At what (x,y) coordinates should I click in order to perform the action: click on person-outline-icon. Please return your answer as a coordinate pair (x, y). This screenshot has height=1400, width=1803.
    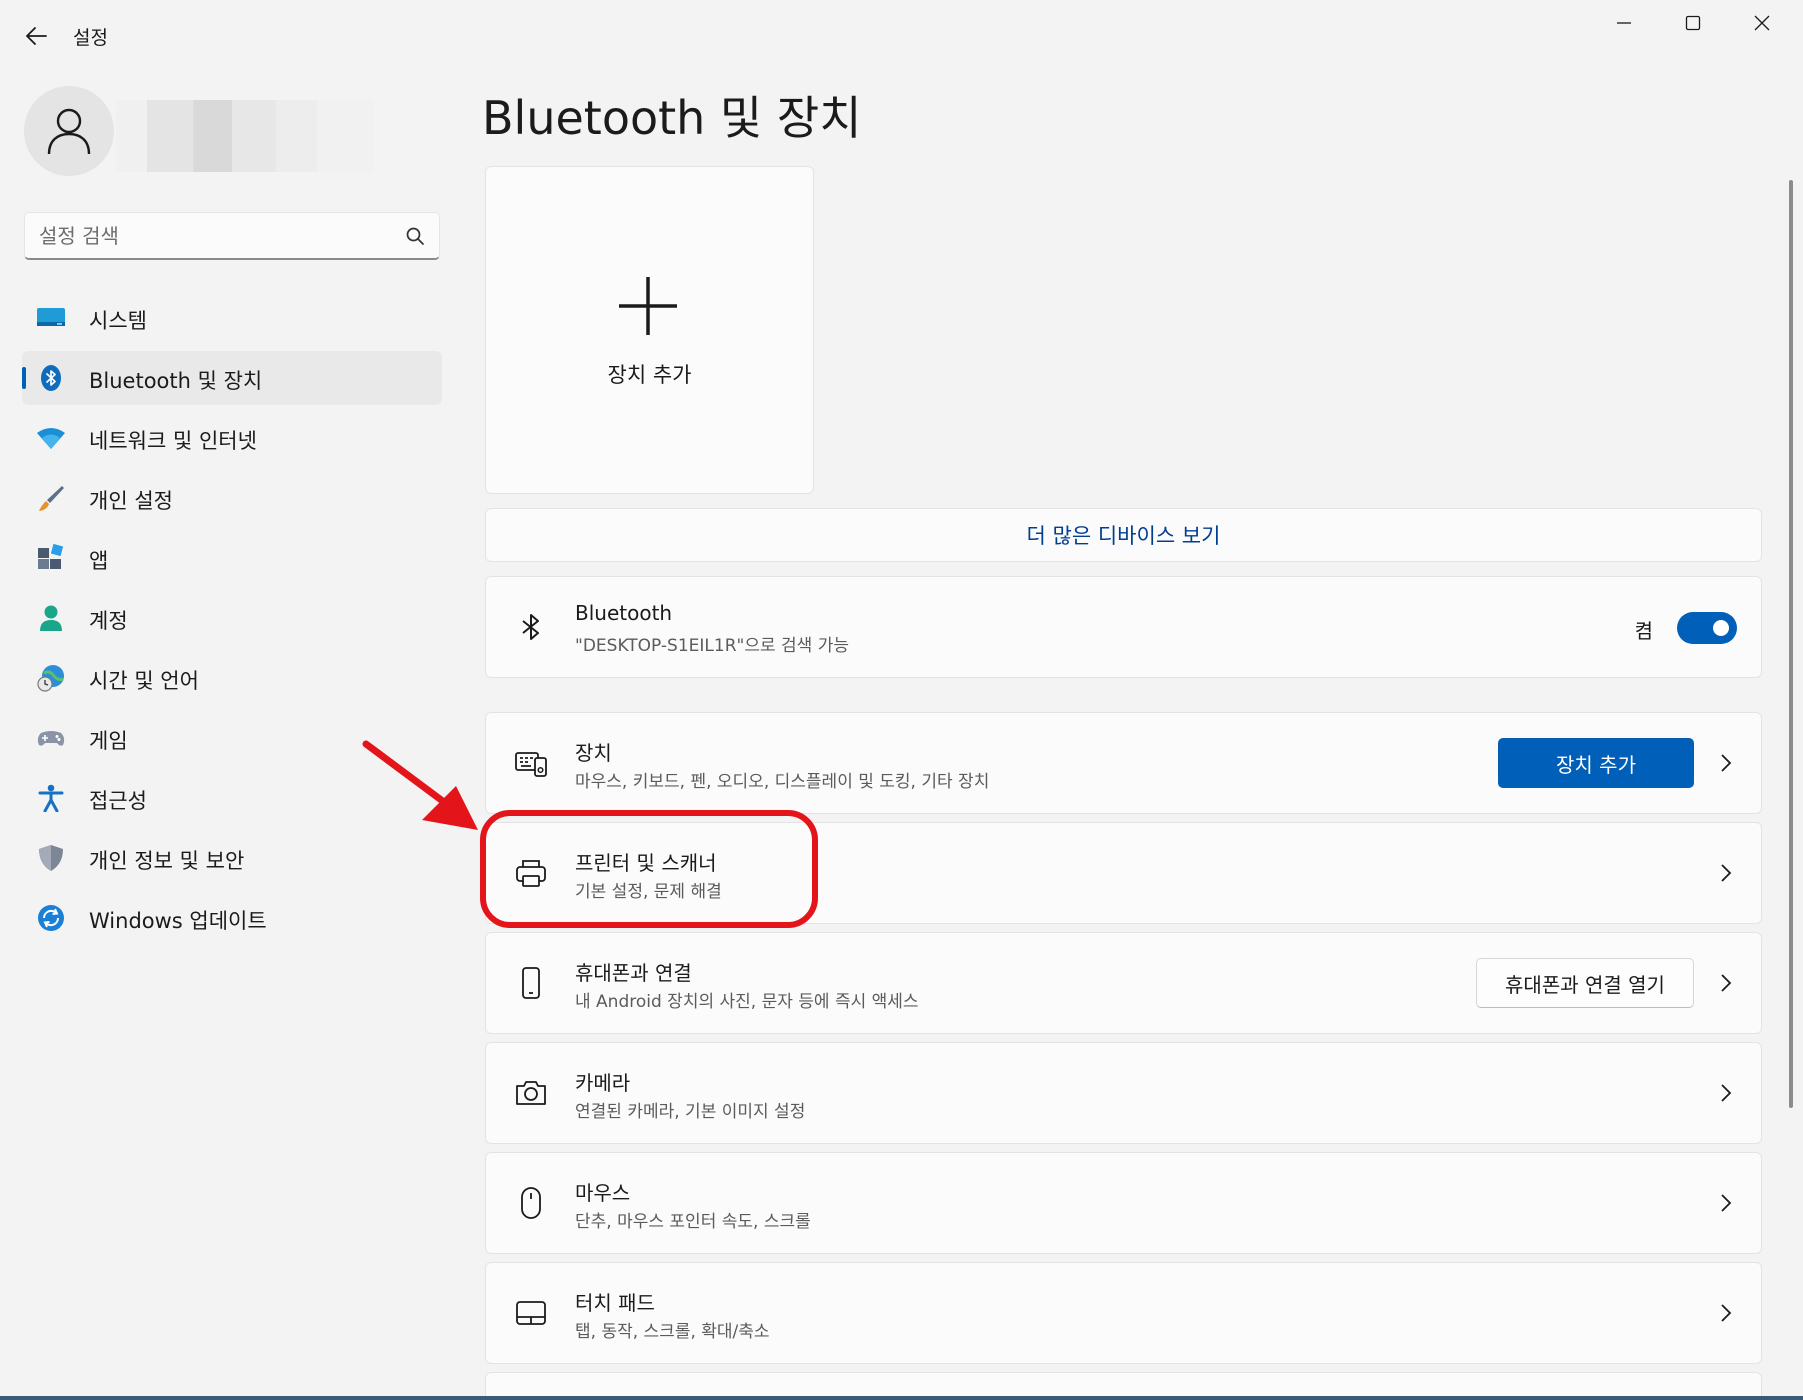
    Looking at the image, I should click on (69, 131).